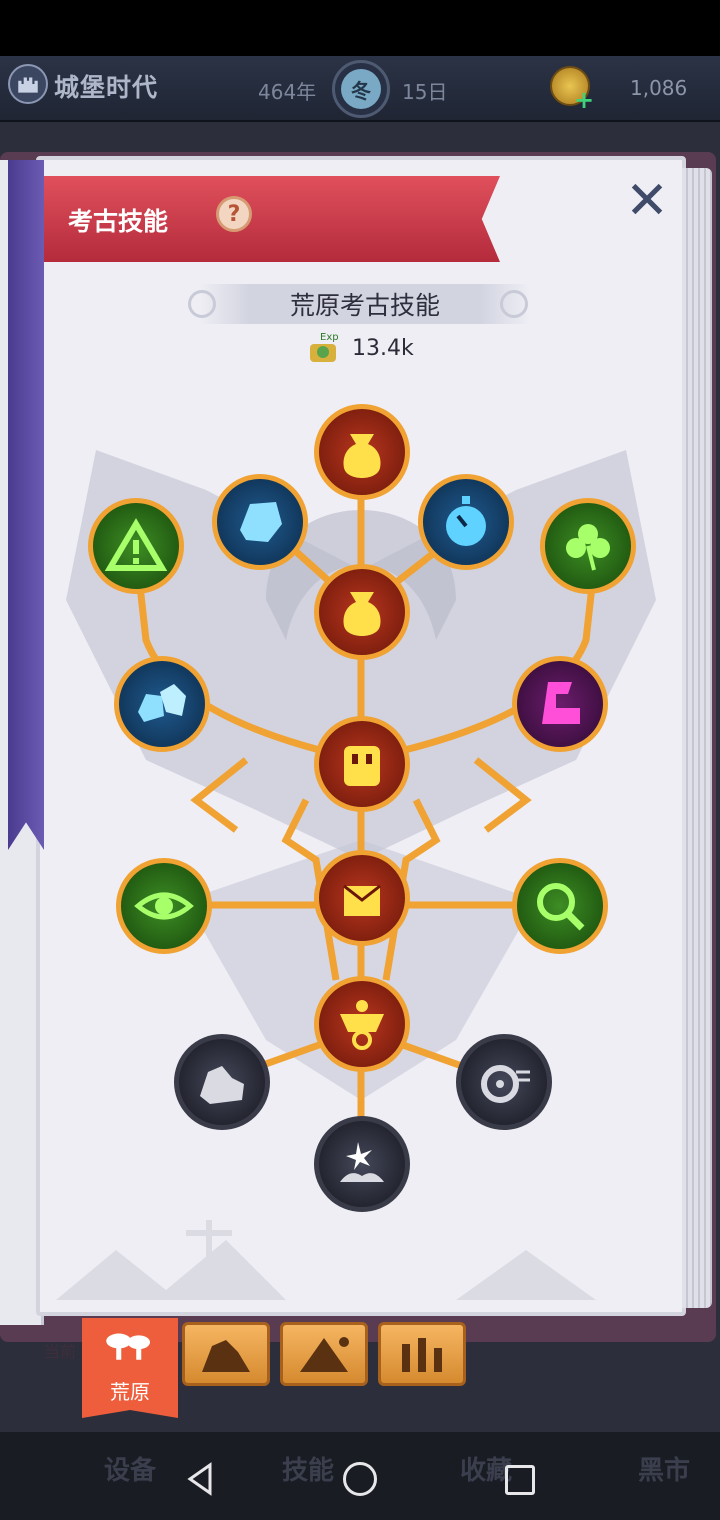 The image size is (720, 1520). Describe the element at coordinates (326, 1260) in the screenshot. I see `landscape-decoration` at that location.